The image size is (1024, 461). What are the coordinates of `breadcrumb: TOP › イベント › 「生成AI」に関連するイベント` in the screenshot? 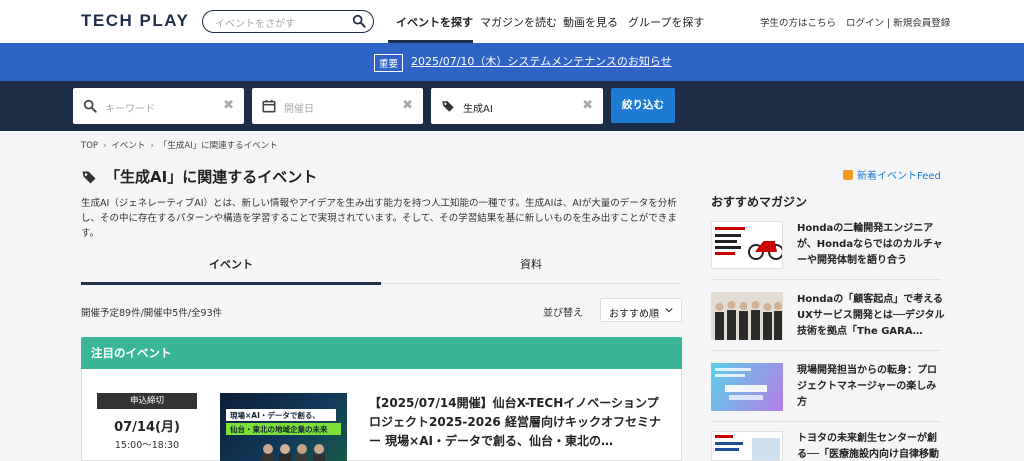 It's located at (179, 145).